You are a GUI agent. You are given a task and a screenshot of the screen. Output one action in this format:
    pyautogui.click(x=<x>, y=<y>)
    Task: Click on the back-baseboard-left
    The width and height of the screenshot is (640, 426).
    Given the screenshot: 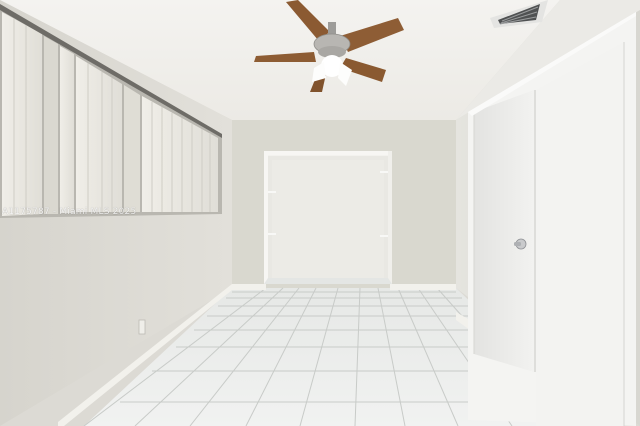 What is the action you would take?
    pyautogui.click(x=249, y=287)
    